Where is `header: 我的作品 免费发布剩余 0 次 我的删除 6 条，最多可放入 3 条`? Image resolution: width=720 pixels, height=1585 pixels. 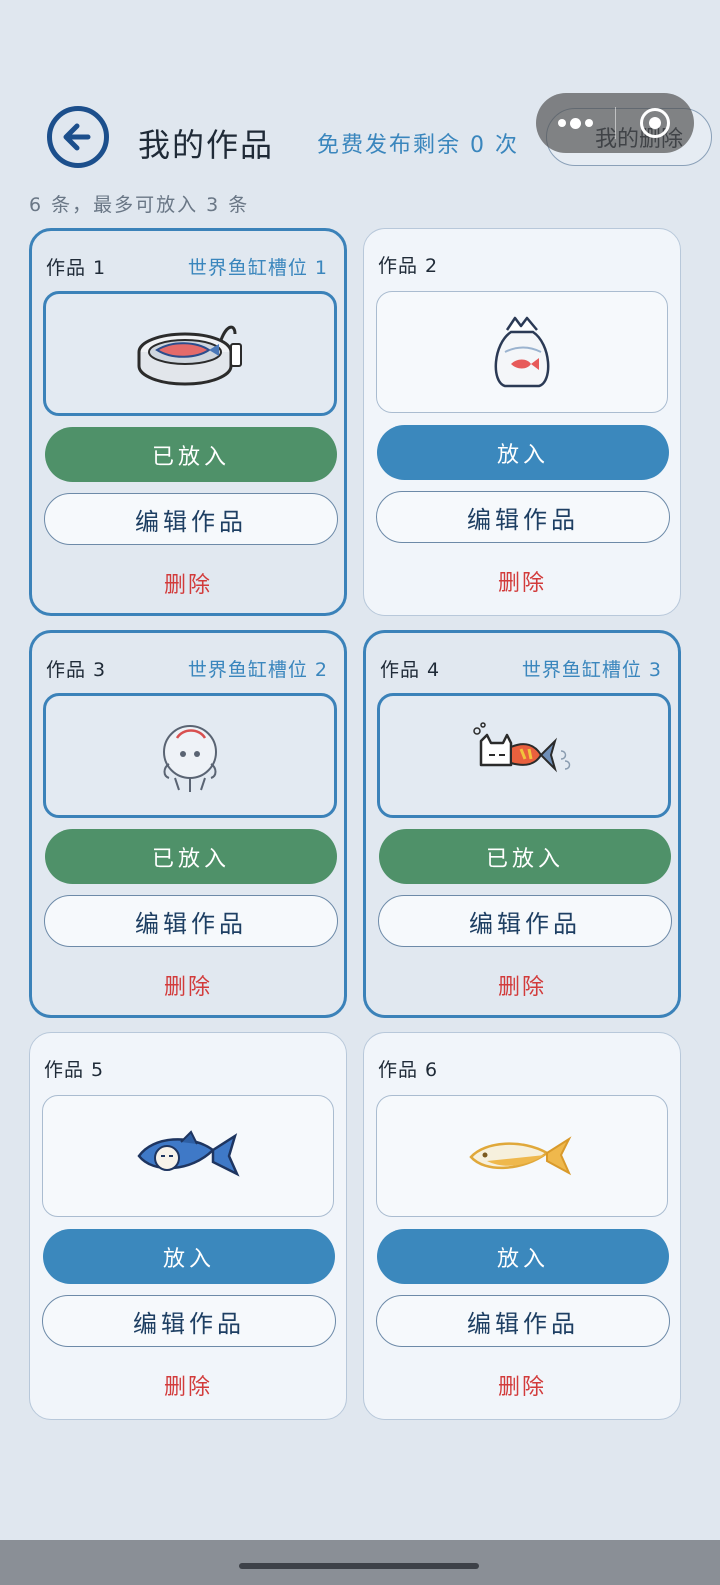 header: 我的作品 免费发布剩余 0 次 我的删除 6 条，最多可放入 3 条 is located at coordinates (360, 110).